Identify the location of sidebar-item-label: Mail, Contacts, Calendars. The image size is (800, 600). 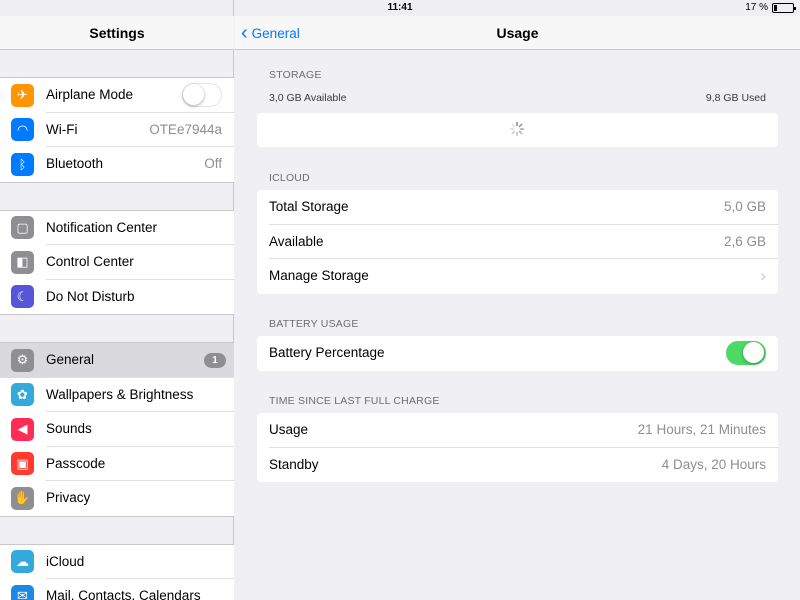
(123, 594).